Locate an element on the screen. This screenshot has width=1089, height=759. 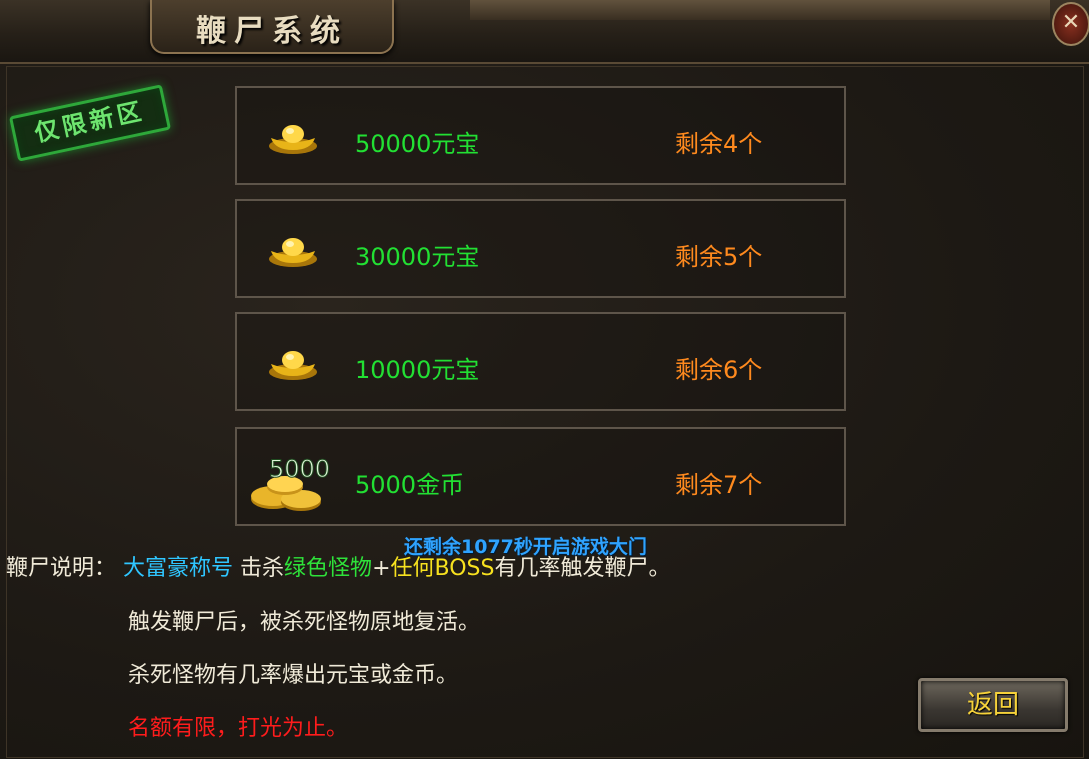
reward-remaining: 剩余4个 is located at coordinates (719, 144).